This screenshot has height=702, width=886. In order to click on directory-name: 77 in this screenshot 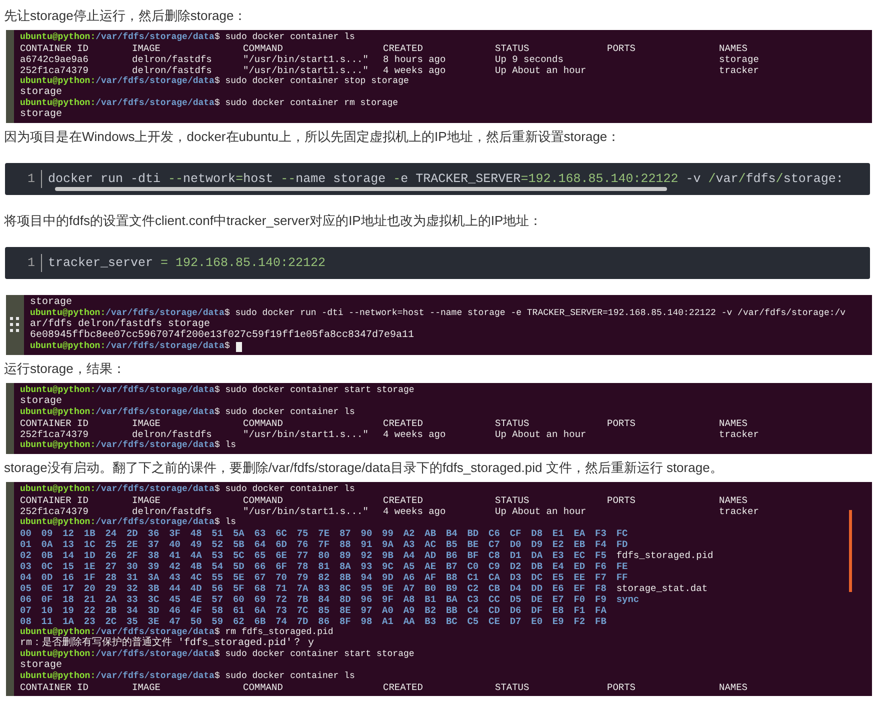, I will do `click(302, 555)`.